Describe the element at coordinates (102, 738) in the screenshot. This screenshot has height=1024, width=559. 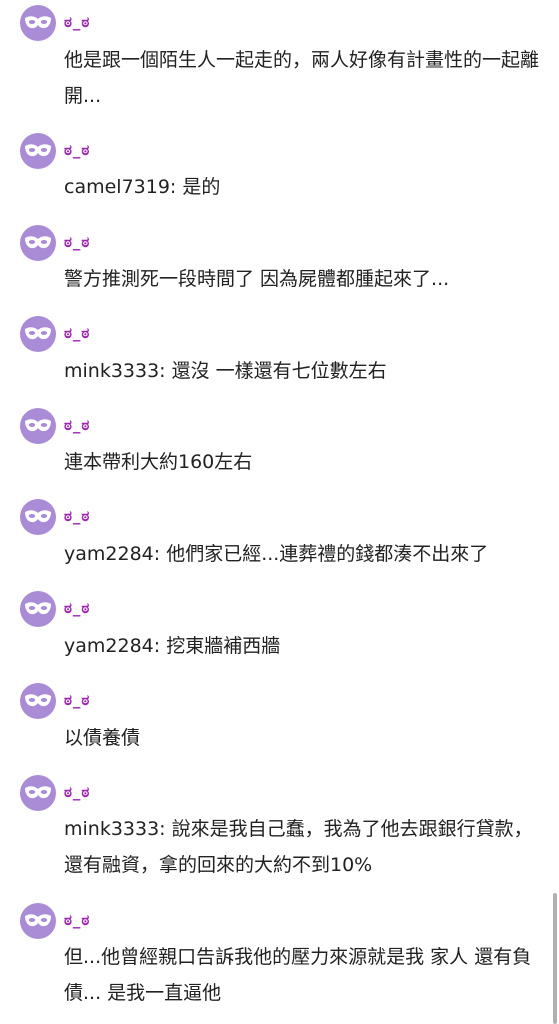
I see `comment-text: 以債養債` at that location.